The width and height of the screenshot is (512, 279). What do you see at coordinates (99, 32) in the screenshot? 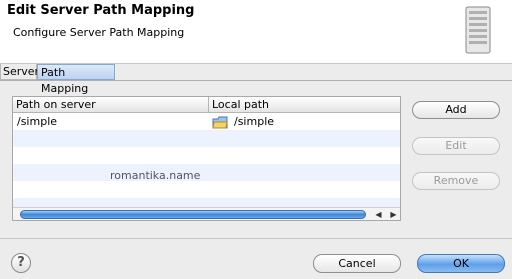
I see `dialog-subtitle: Configure Server Path Mapping` at bounding box center [99, 32].